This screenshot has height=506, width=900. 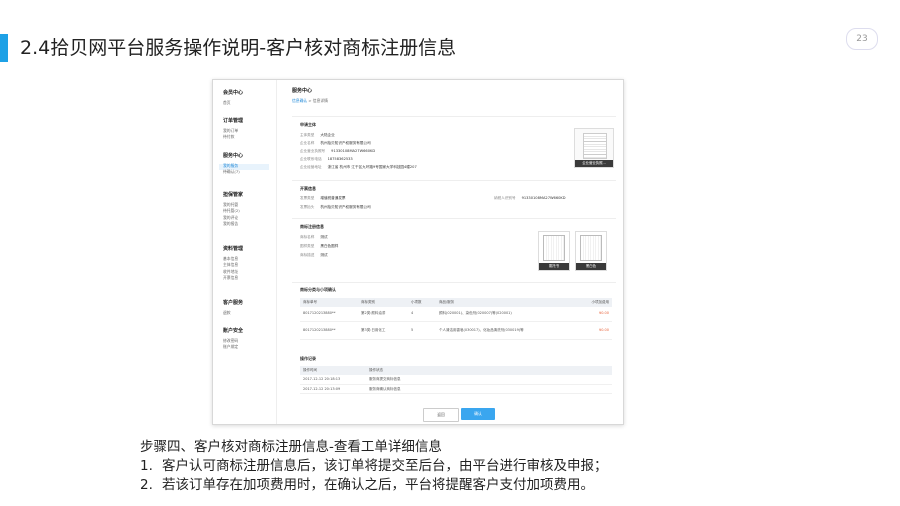 I want to click on table-row: 2017-12-12 20:13:09 服务商确认商标信息, so click(x=456, y=389).